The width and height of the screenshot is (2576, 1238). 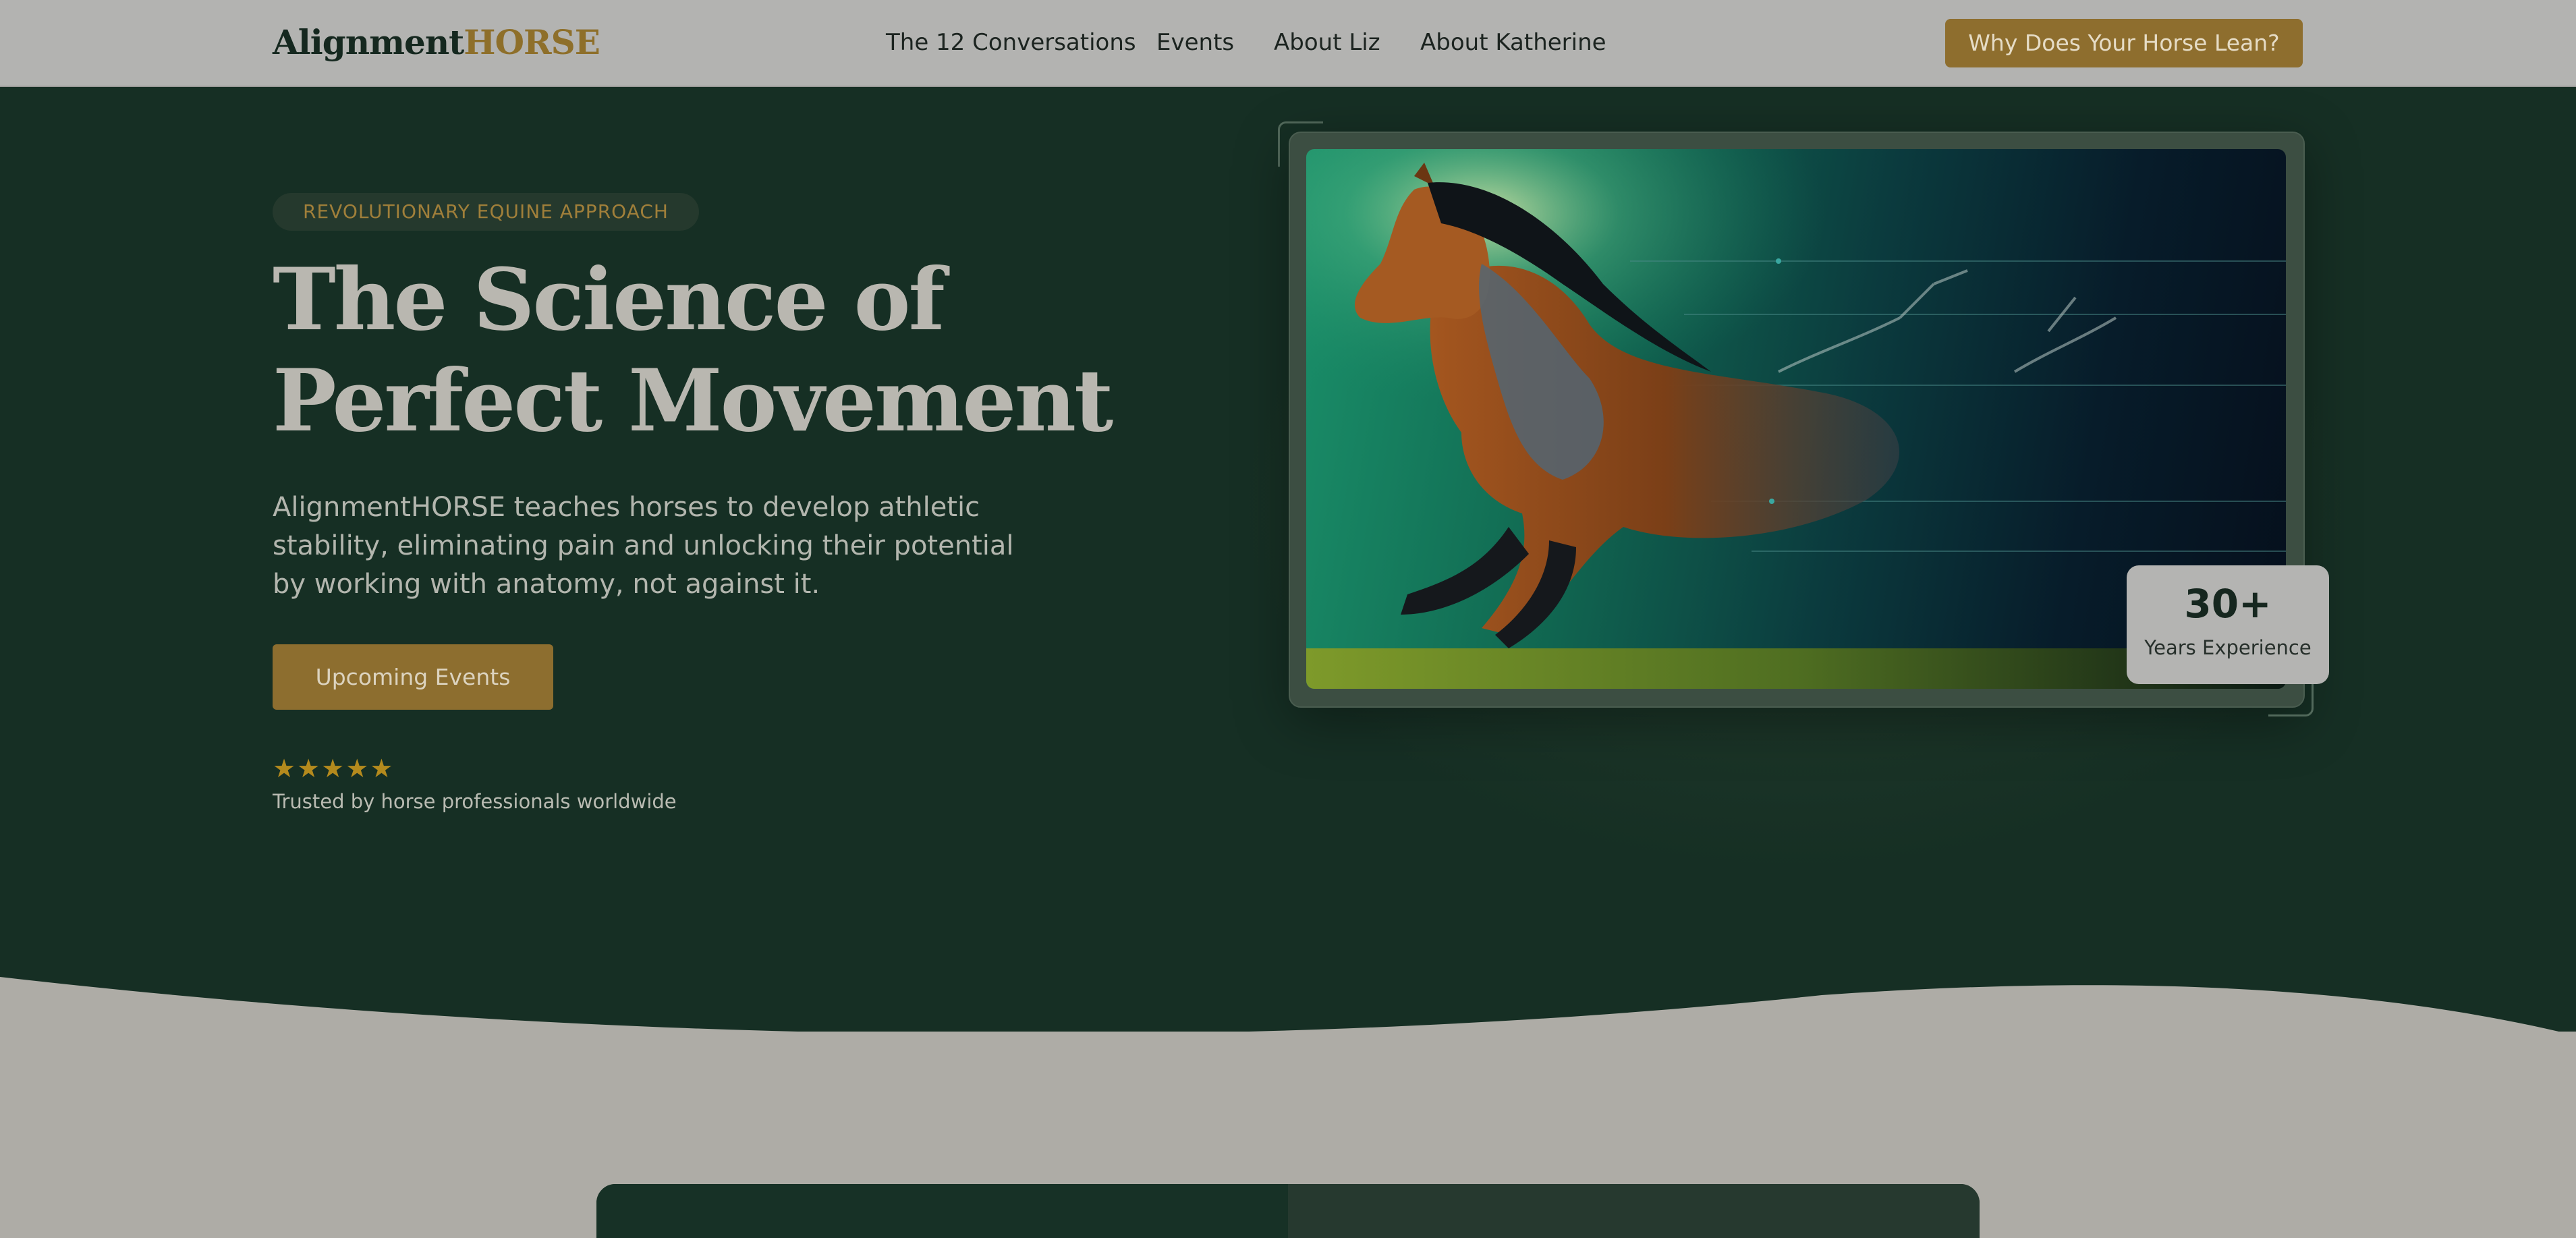 I want to click on stat-value: 30+, so click(x=2228, y=604).